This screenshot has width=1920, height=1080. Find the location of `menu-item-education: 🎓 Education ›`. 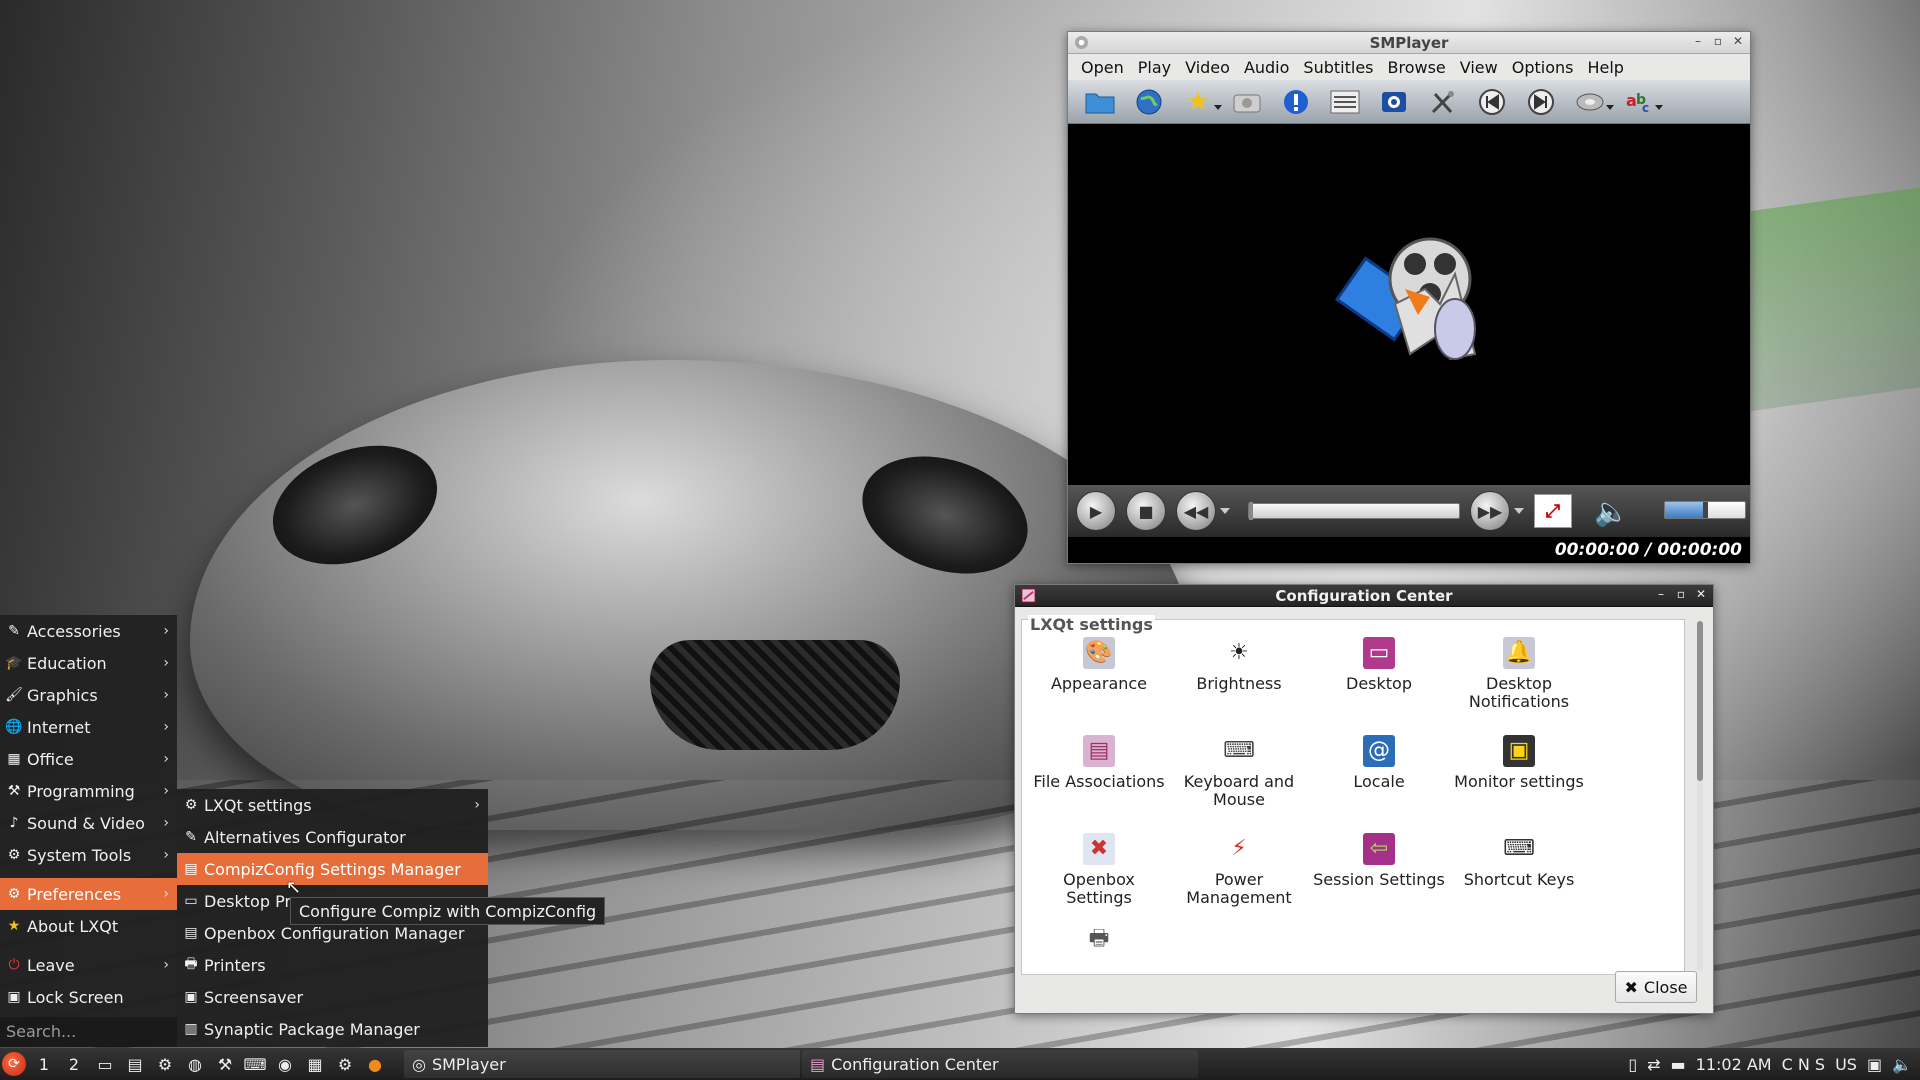

menu-item-education: 🎓 Education › is located at coordinates (88, 663).